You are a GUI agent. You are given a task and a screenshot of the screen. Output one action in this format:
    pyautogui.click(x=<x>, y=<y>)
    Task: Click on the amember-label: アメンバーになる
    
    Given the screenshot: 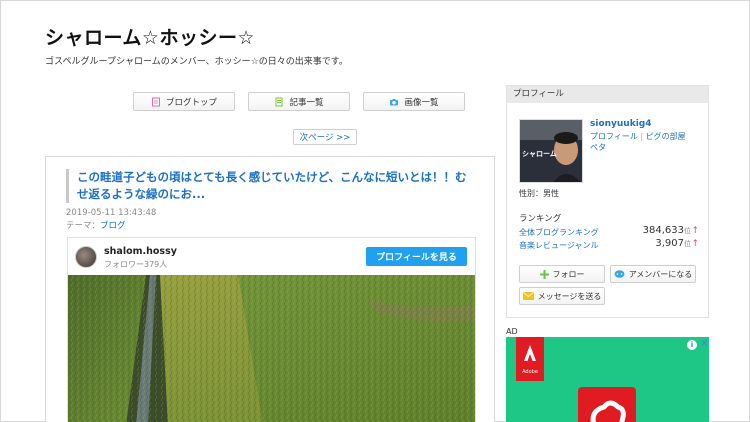 What is the action you would take?
    pyautogui.click(x=660, y=274)
    